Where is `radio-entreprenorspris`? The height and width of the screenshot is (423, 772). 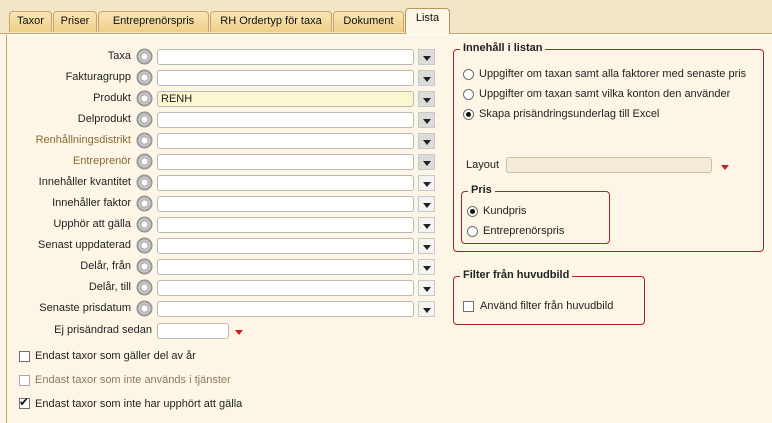
radio-entreprenorspris is located at coordinates (472, 231).